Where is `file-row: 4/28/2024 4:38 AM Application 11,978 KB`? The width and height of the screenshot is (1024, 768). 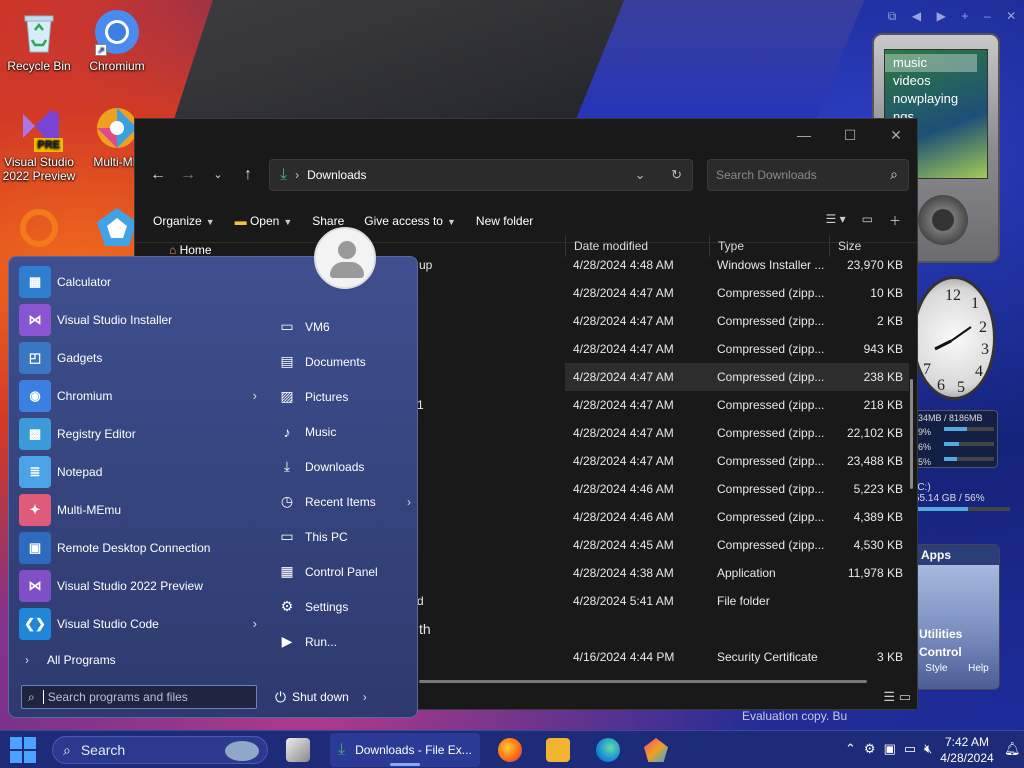
file-row: 4/28/2024 4:38 AM Application 11,978 KB is located at coordinates (737, 573).